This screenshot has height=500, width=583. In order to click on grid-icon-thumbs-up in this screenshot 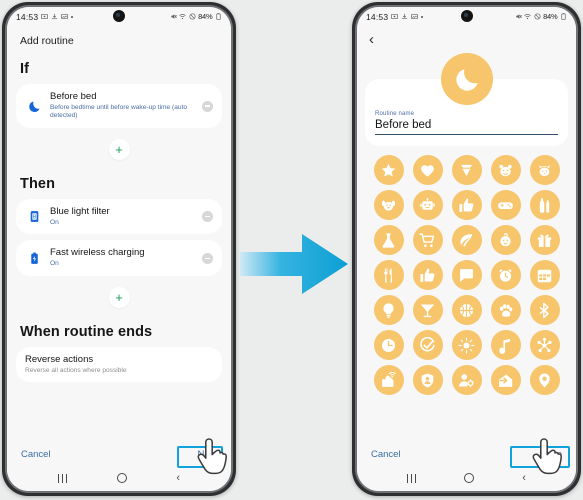, I will do `click(466, 205)`.